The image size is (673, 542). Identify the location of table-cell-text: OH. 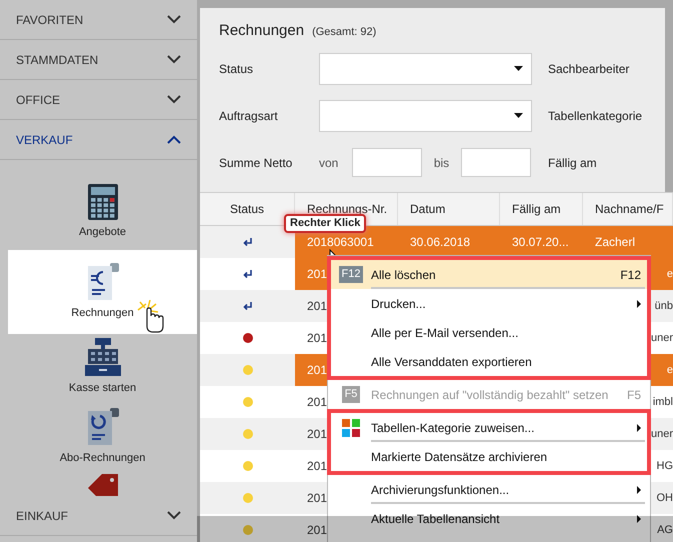
(664, 498).